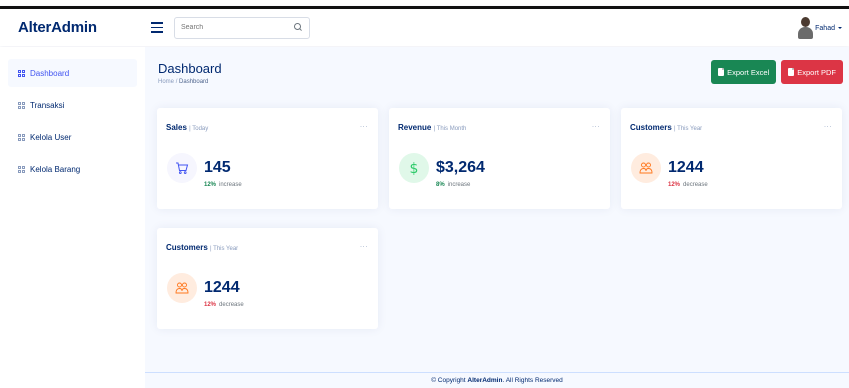 This screenshot has height=388, width=849. Describe the element at coordinates (532, 380) in the screenshot. I see `footer-suffix: . All Rights Reserved` at that location.